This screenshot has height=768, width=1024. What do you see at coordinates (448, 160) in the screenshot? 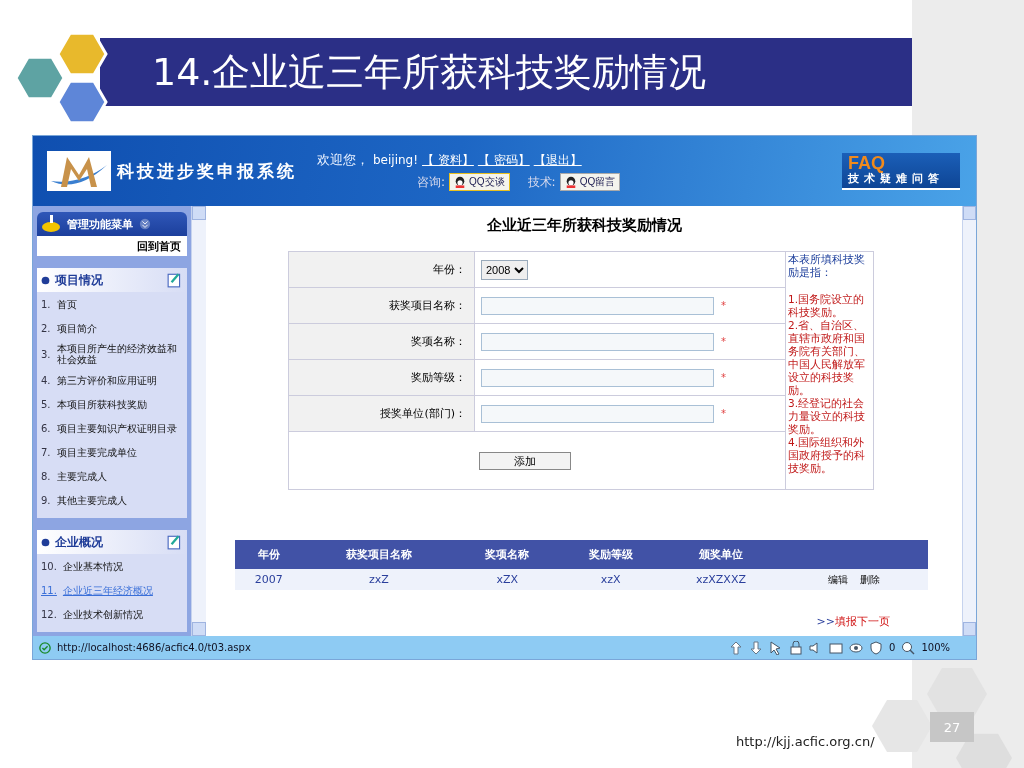
I see `header-link: 【 资料】` at bounding box center [448, 160].